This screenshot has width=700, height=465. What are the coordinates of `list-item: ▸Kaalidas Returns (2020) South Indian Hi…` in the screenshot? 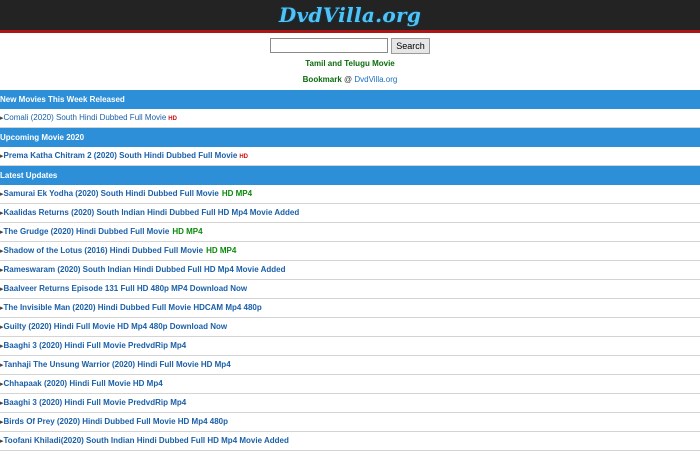 It's located at (350, 213).